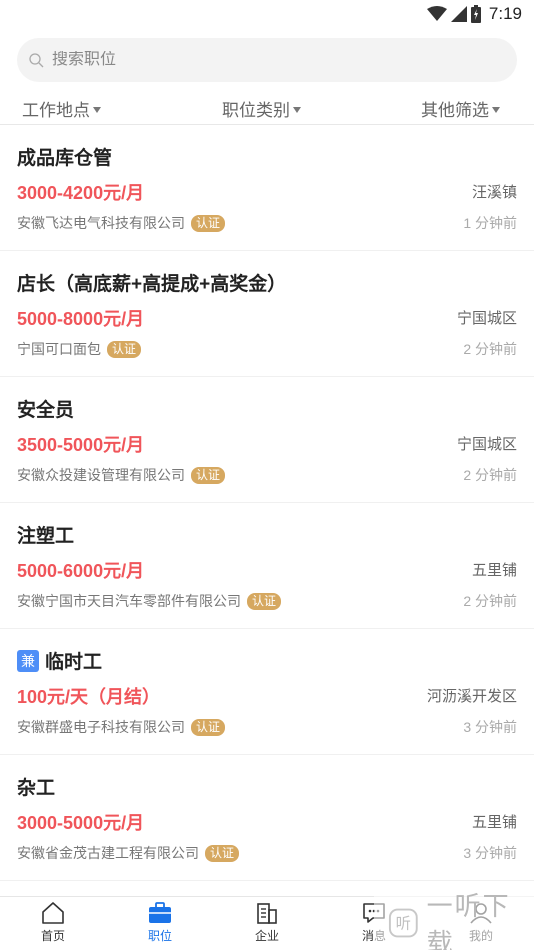  What do you see at coordinates (256, 110) in the screenshot?
I see `filter-category-label: 职位类别` at bounding box center [256, 110].